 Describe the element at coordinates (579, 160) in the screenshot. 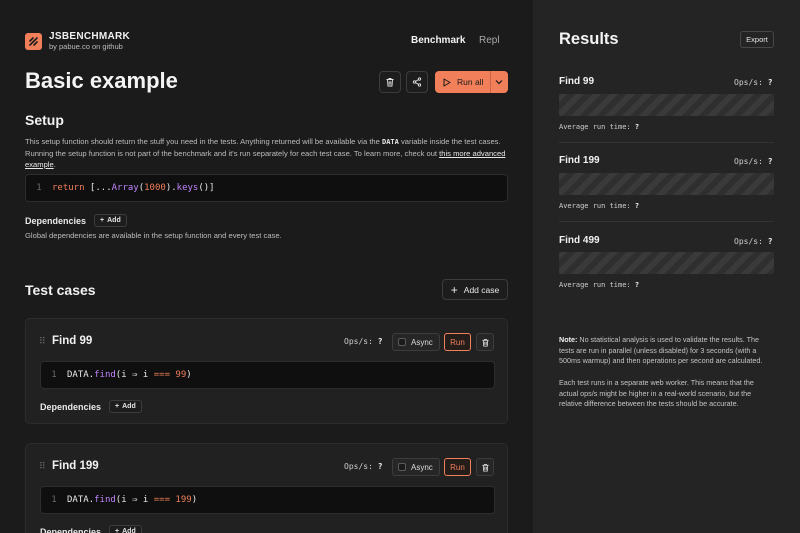

I see `result-name: Find 199` at that location.